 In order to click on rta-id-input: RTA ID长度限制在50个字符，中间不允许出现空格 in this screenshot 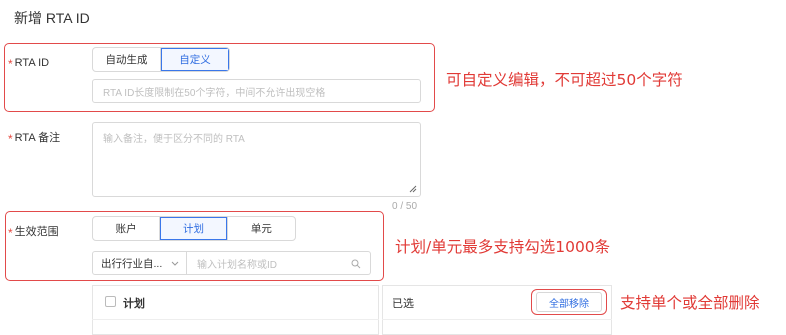, I will do `click(256, 91)`.